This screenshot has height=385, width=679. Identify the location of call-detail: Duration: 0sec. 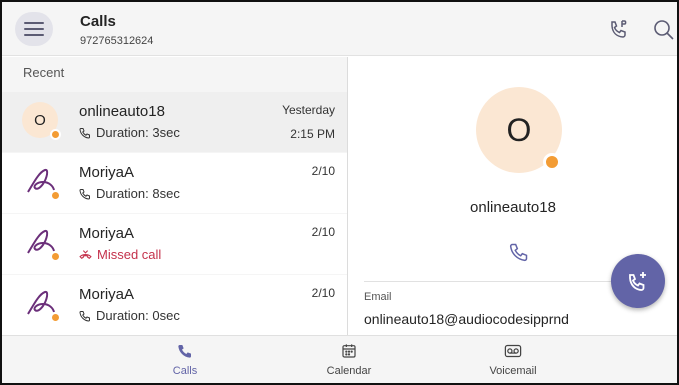
(129, 315).